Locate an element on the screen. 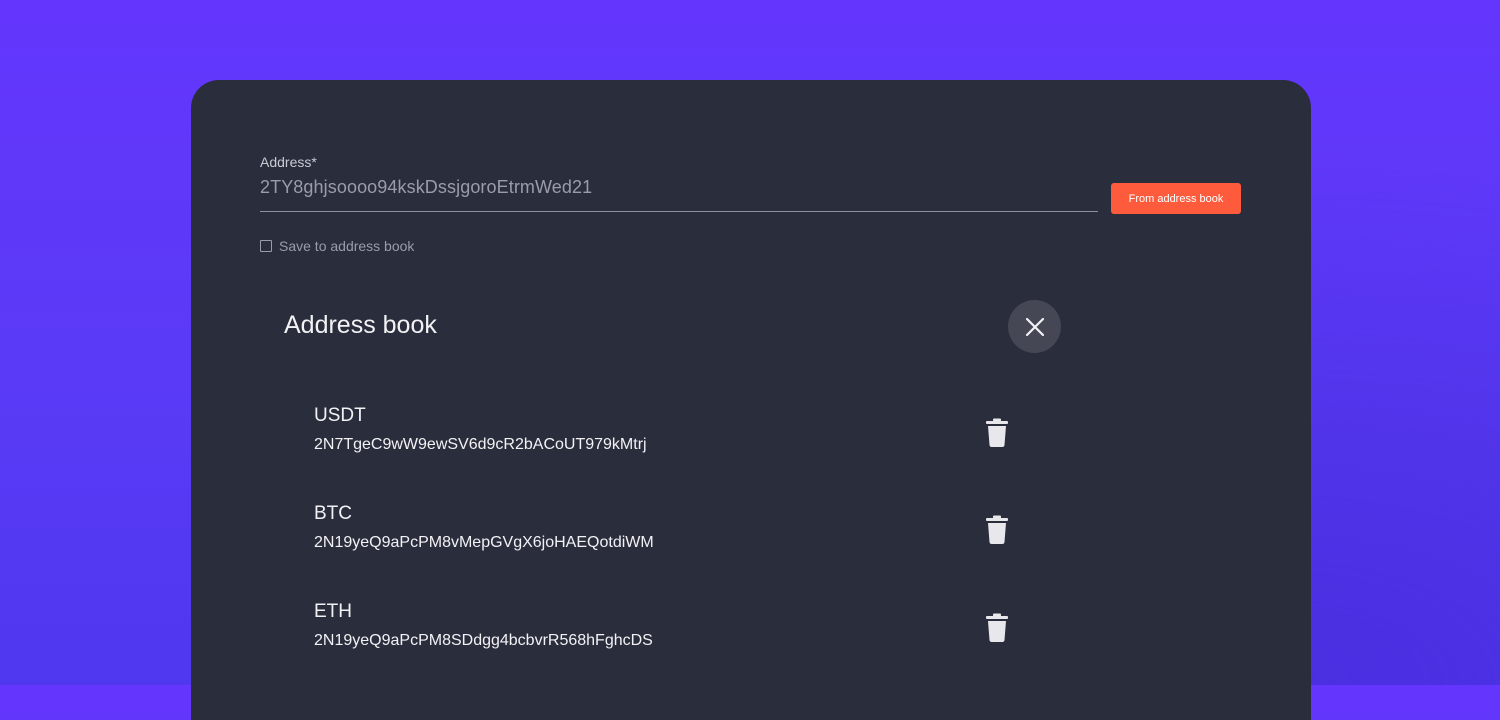 The width and height of the screenshot is (1500, 720). save-to-address-book-checkbox-row: Save to address book is located at coordinates (337, 246).